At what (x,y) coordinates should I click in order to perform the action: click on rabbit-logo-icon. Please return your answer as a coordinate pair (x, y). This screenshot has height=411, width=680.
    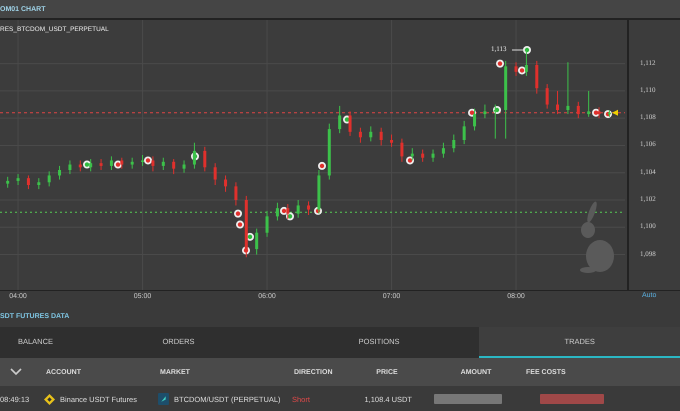
    Looking at the image, I should click on (597, 237).